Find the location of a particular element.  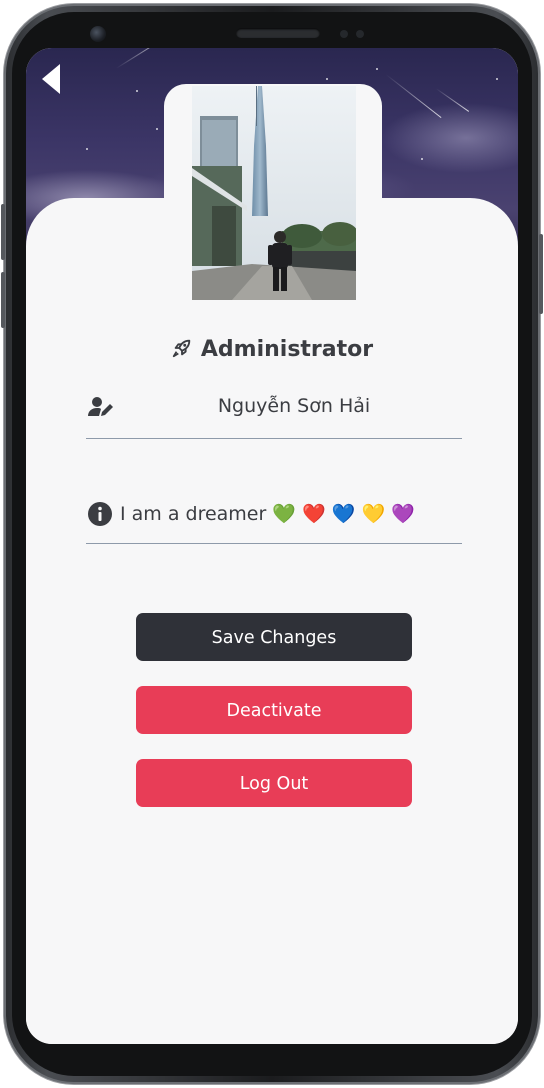

log-out-button: Log Out is located at coordinates (274, 783).